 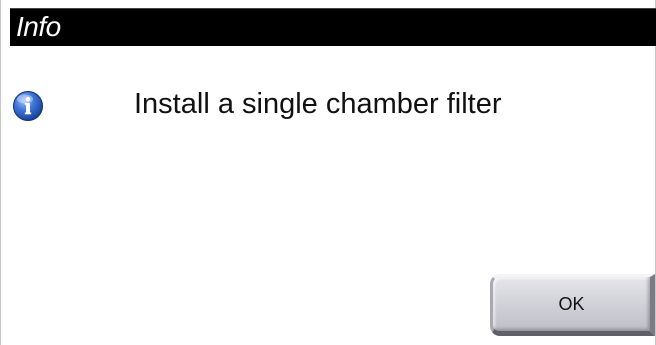 What do you see at coordinates (318, 104) in the screenshot?
I see `dialog-message: Install a single chamber filter` at bounding box center [318, 104].